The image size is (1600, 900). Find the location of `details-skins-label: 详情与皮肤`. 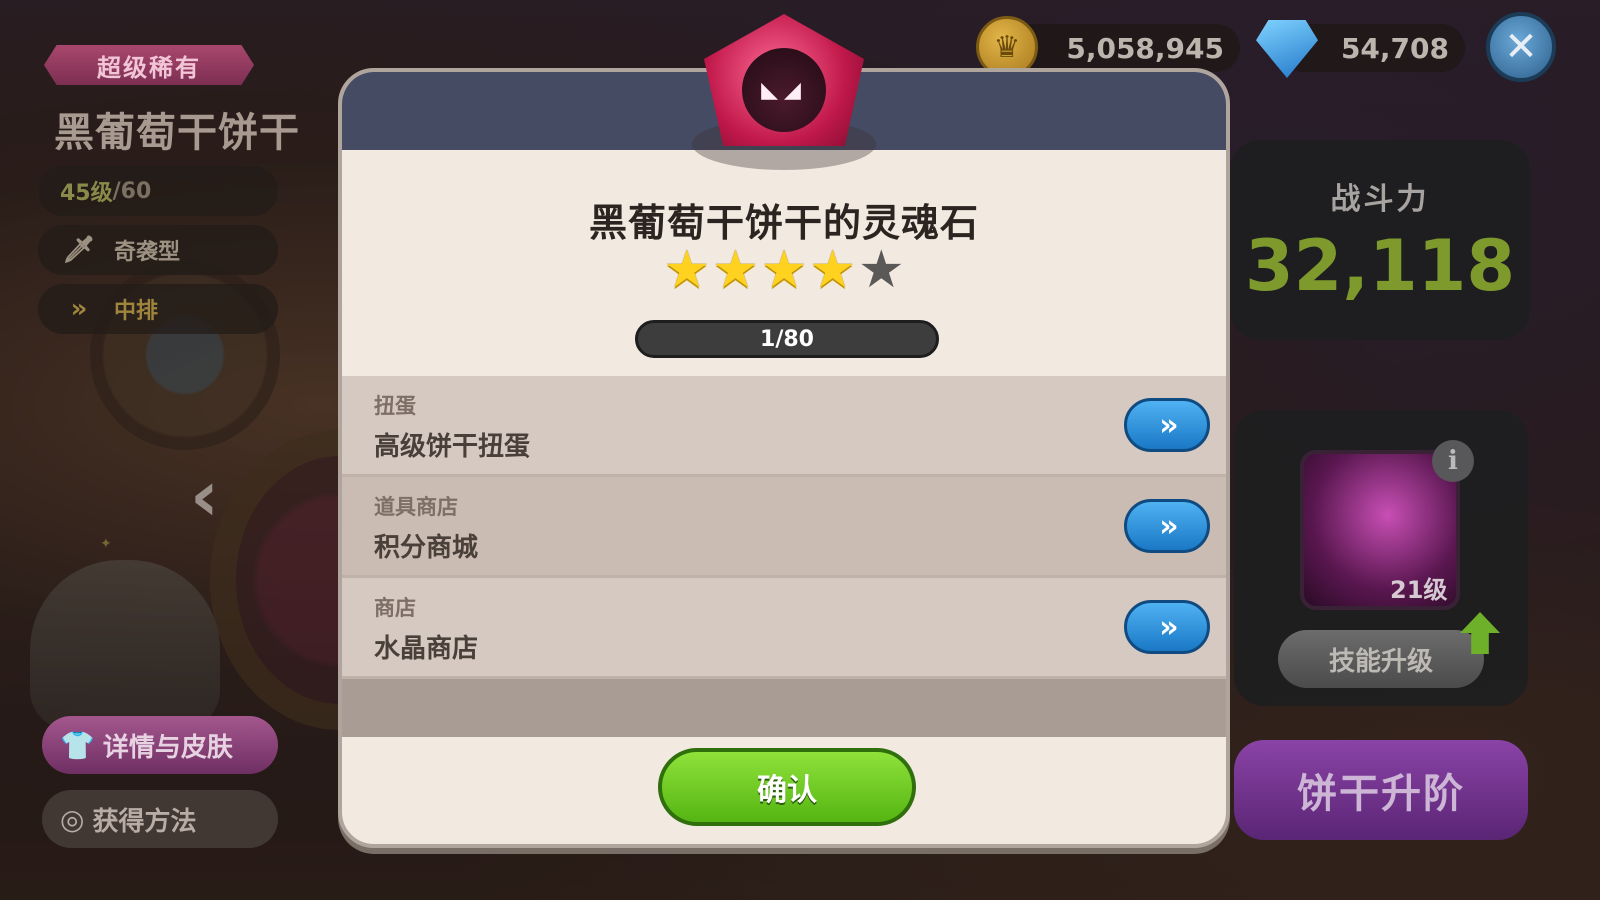

details-skins-label: 详情与皮肤 is located at coordinates (167, 747).